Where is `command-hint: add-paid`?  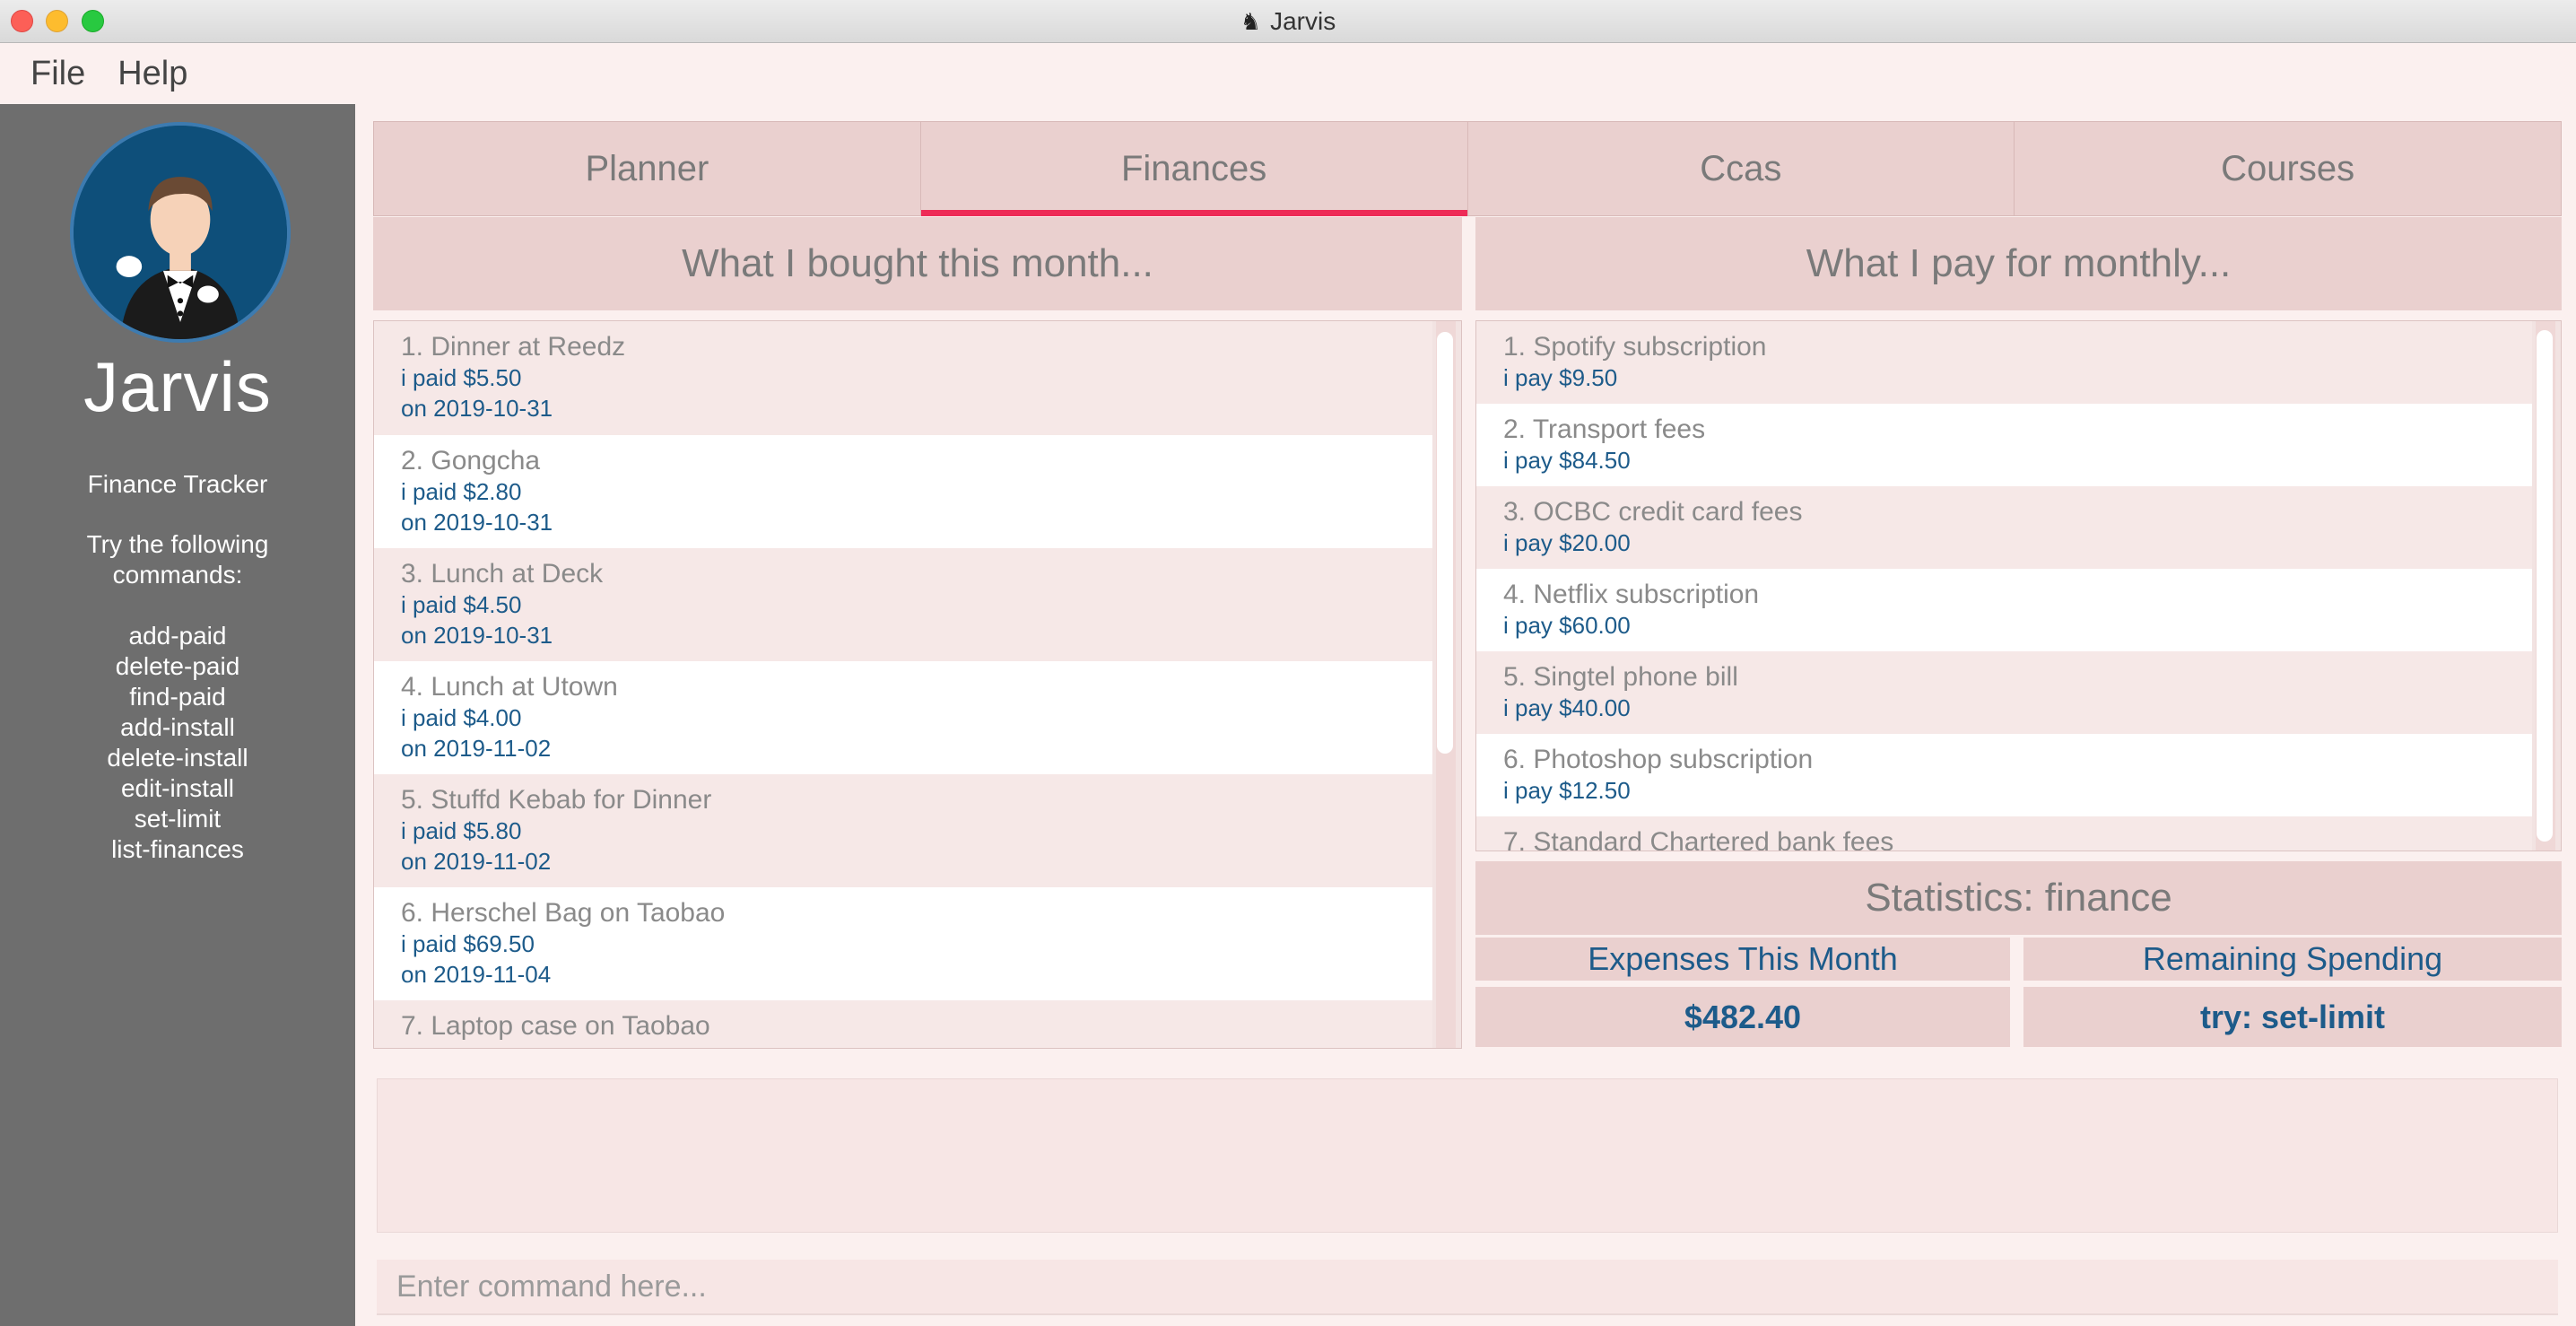
command-hint: add-paid is located at coordinates (177, 636).